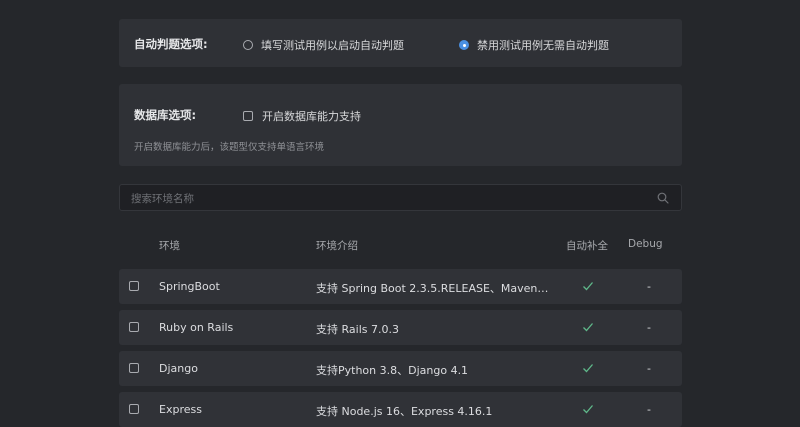  What do you see at coordinates (400, 327) in the screenshot?
I see `table-row: Ruby on Rails 支持 Rails 7.0.3 -` at bounding box center [400, 327].